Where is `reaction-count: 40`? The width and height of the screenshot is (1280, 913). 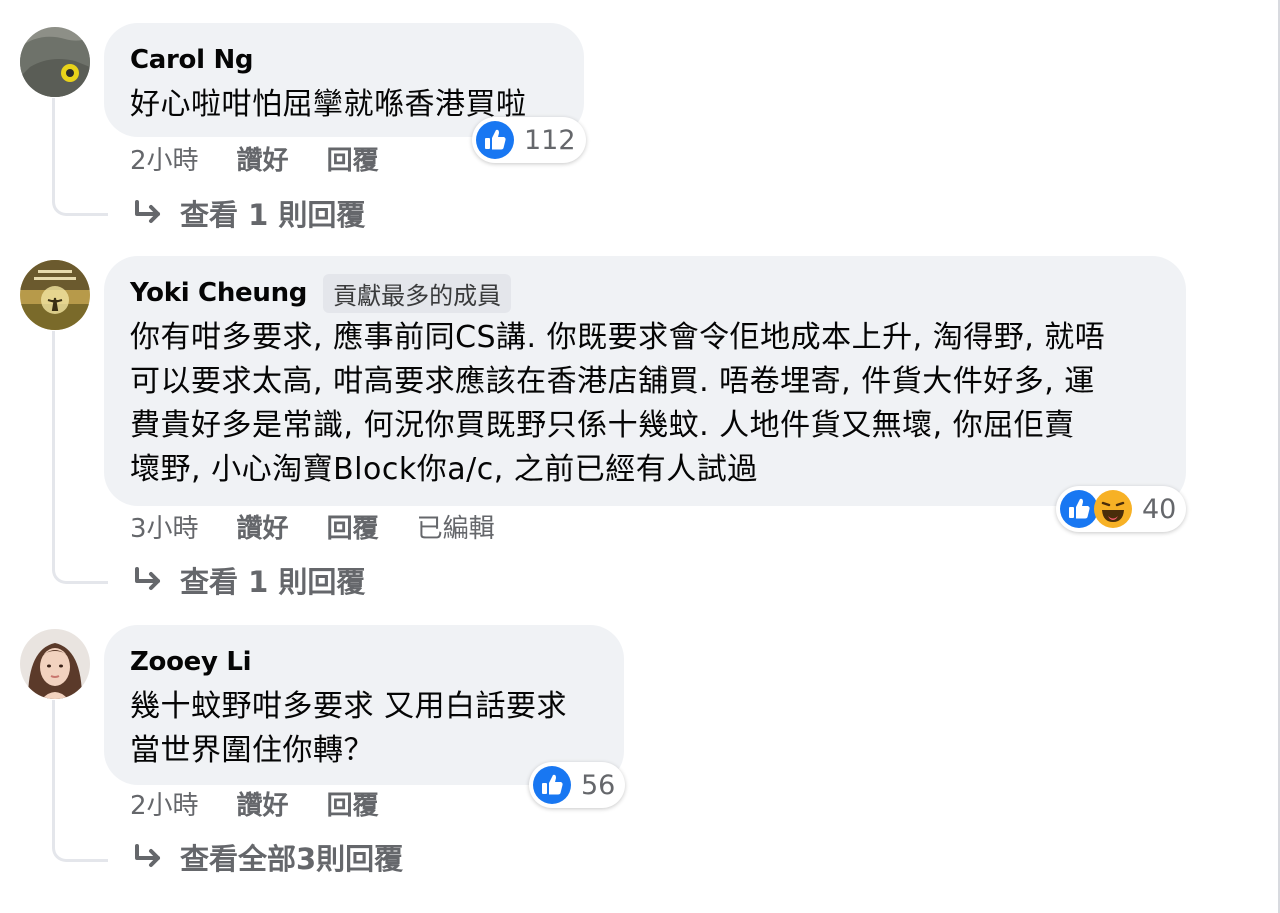
reaction-count: 40 is located at coordinates (1159, 509).